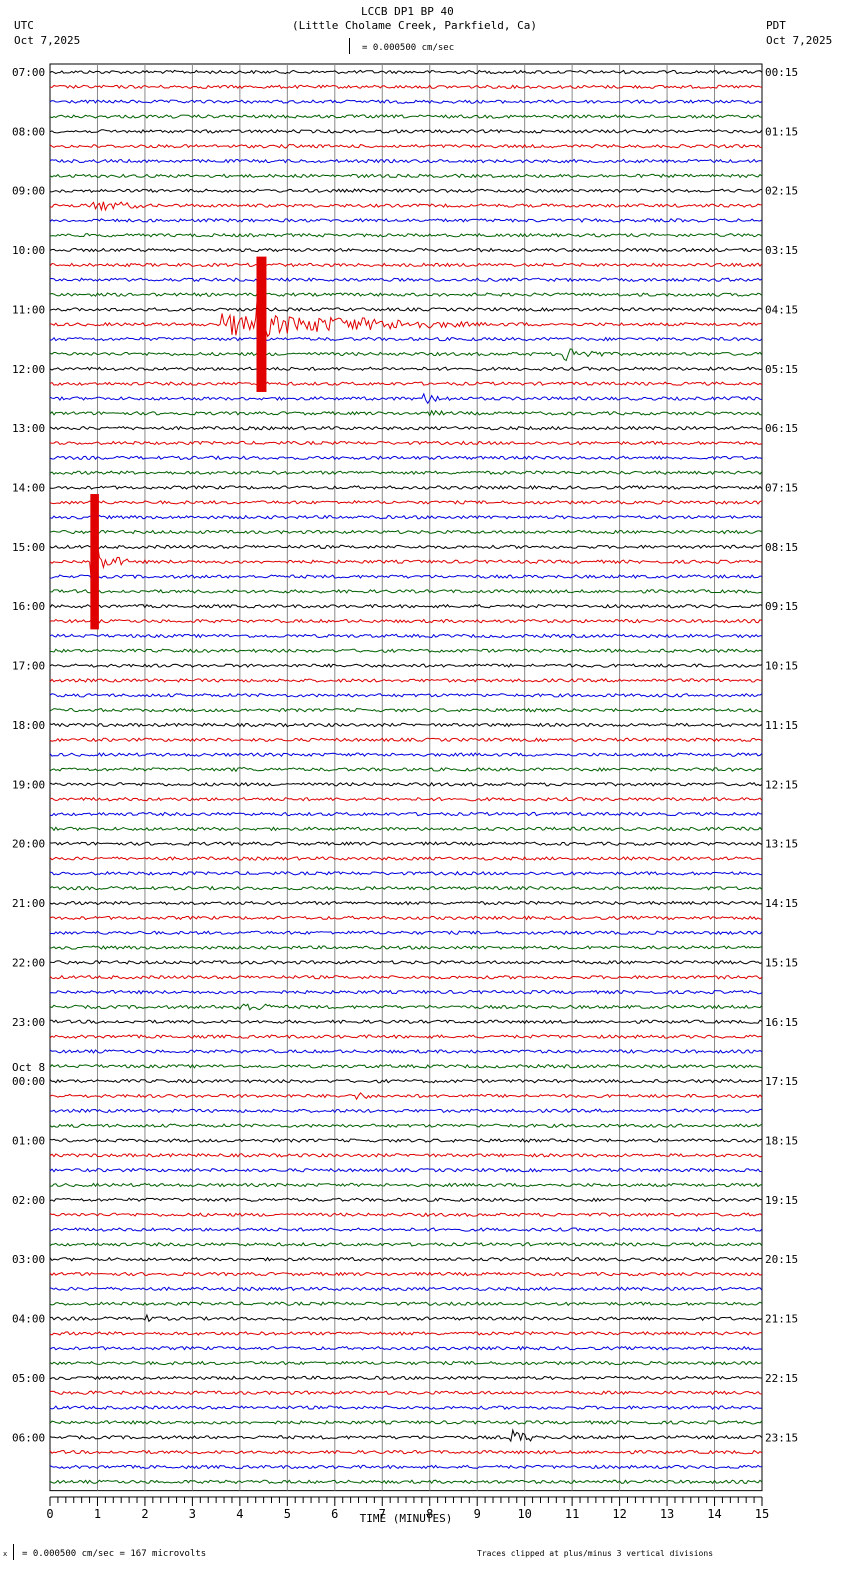 The height and width of the screenshot is (1584, 850). Describe the element at coordinates (781, 903) in the screenshot. I see `right-hour-label: 14:15` at that location.